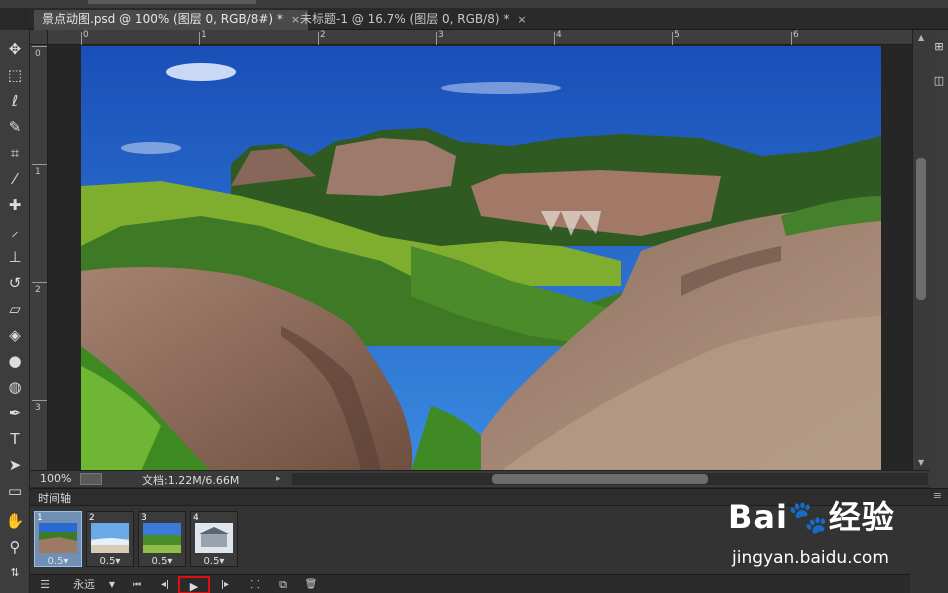  Describe the element at coordinates (939, 47) in the screenshot. I see `panel-icon: ⊞` at that location.